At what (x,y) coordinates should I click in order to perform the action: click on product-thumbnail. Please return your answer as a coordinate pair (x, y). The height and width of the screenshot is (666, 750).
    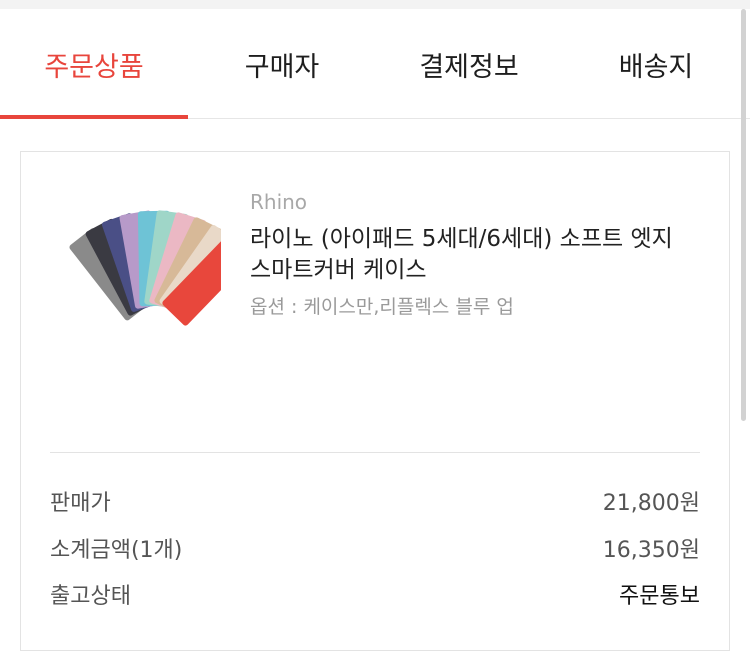
    Looking at the image, I should click on (141, 268).